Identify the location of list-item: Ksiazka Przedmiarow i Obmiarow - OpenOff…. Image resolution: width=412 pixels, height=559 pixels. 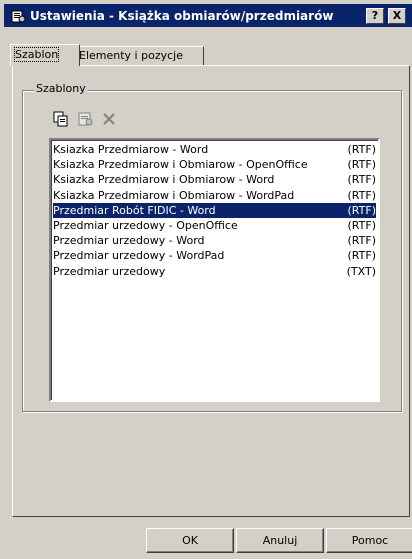
(214, 164).